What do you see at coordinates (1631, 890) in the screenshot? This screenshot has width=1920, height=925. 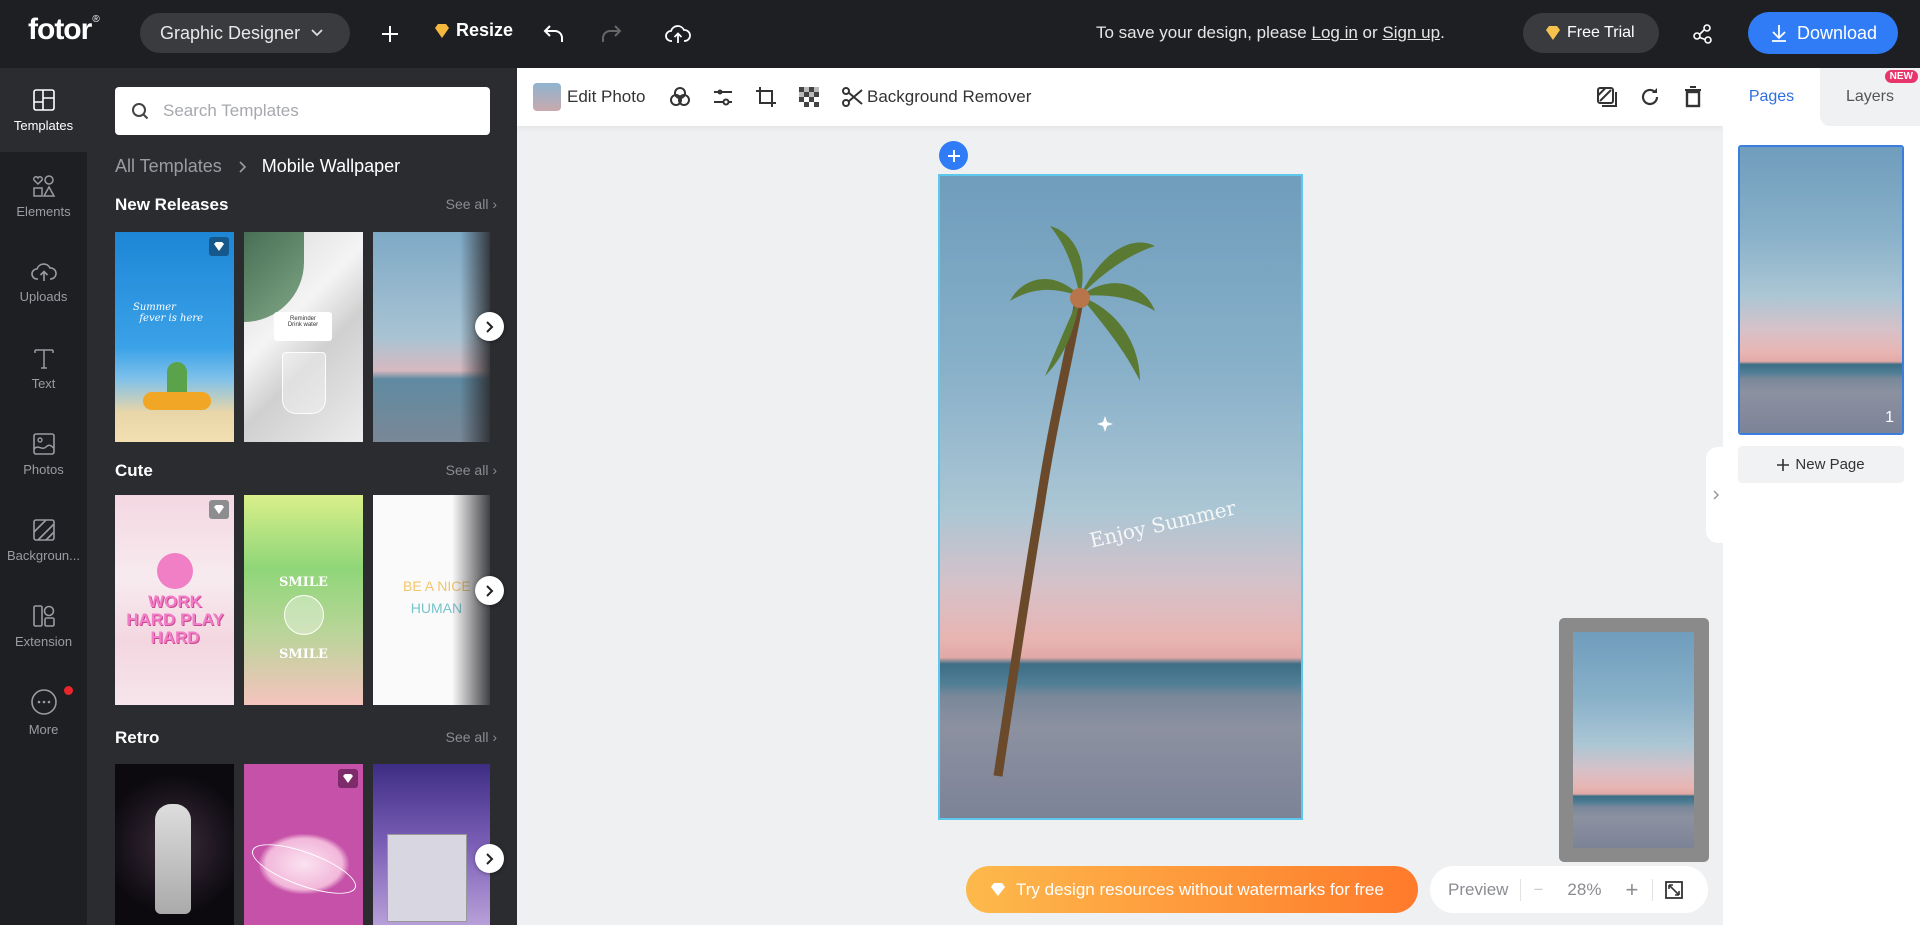 I see `zoom-in-button: +` at bounding box center [1631, 890].